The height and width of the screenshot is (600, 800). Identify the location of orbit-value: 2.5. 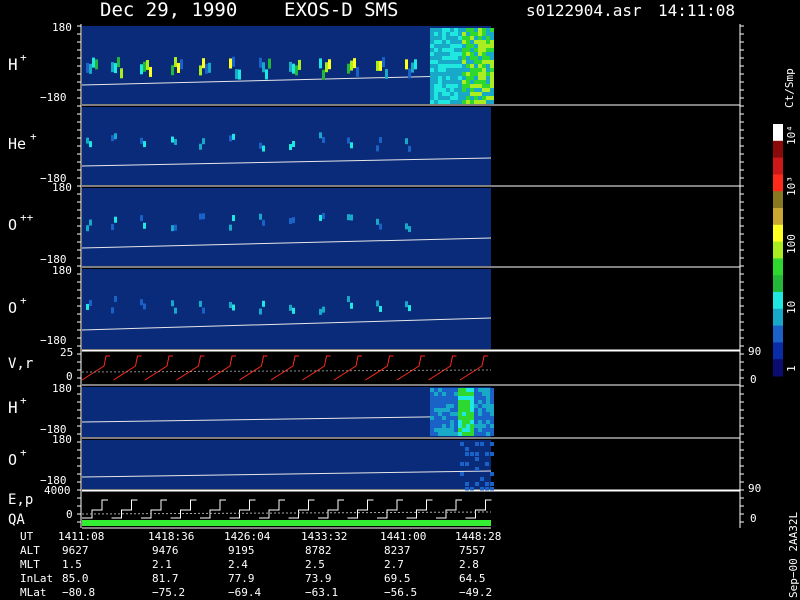
(315, 564).